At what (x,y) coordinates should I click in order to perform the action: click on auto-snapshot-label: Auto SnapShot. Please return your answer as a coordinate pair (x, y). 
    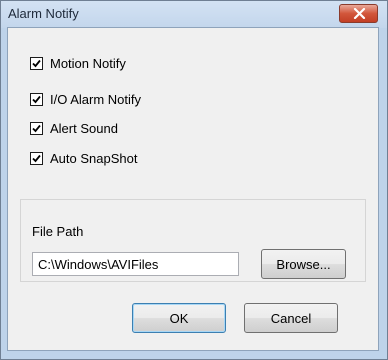
    Looking at the image, I should click on (94, 158).